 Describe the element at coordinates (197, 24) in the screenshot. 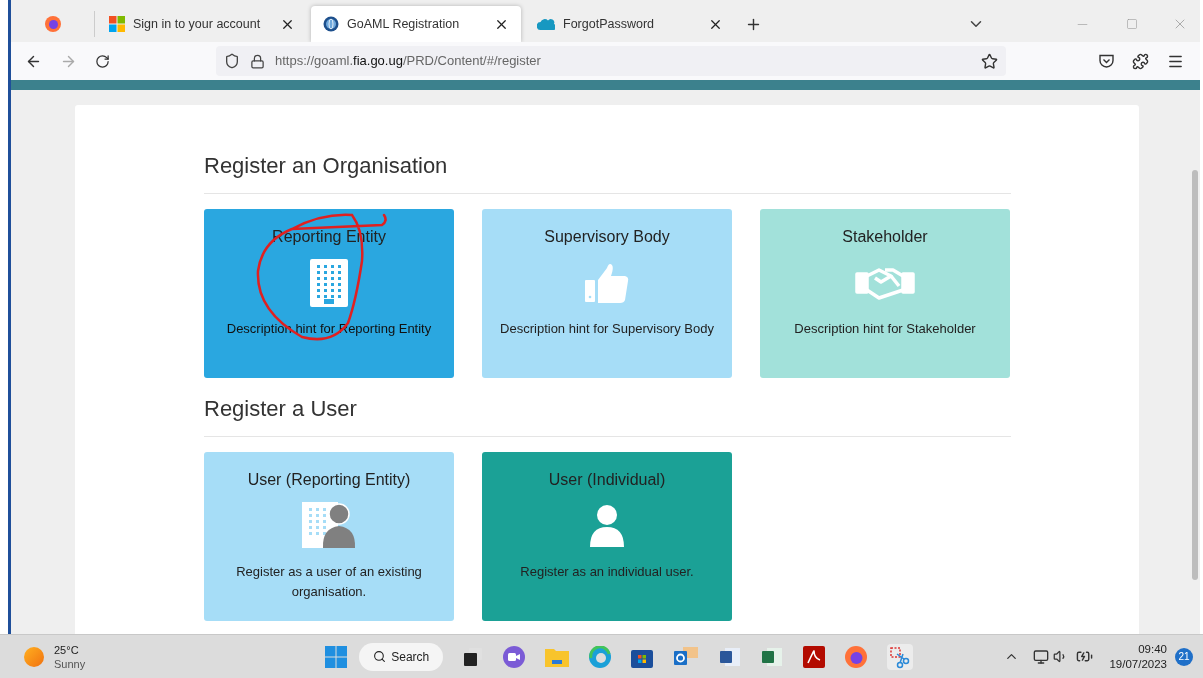

I see `tab-title: Sign in to your account` at that location.